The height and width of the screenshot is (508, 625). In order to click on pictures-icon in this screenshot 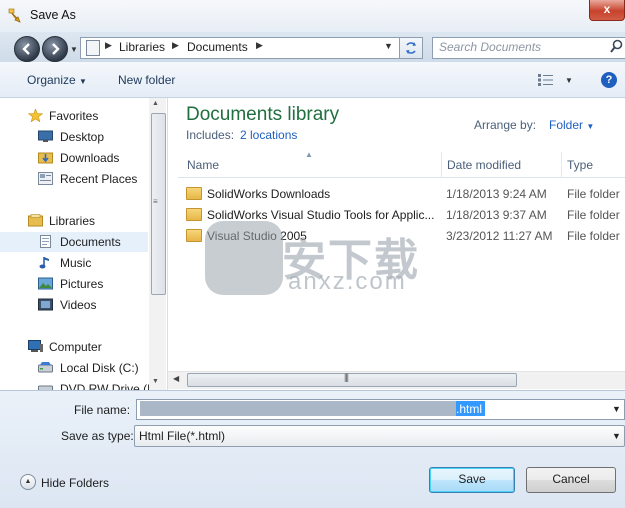, I will do `click(45, 283)`.